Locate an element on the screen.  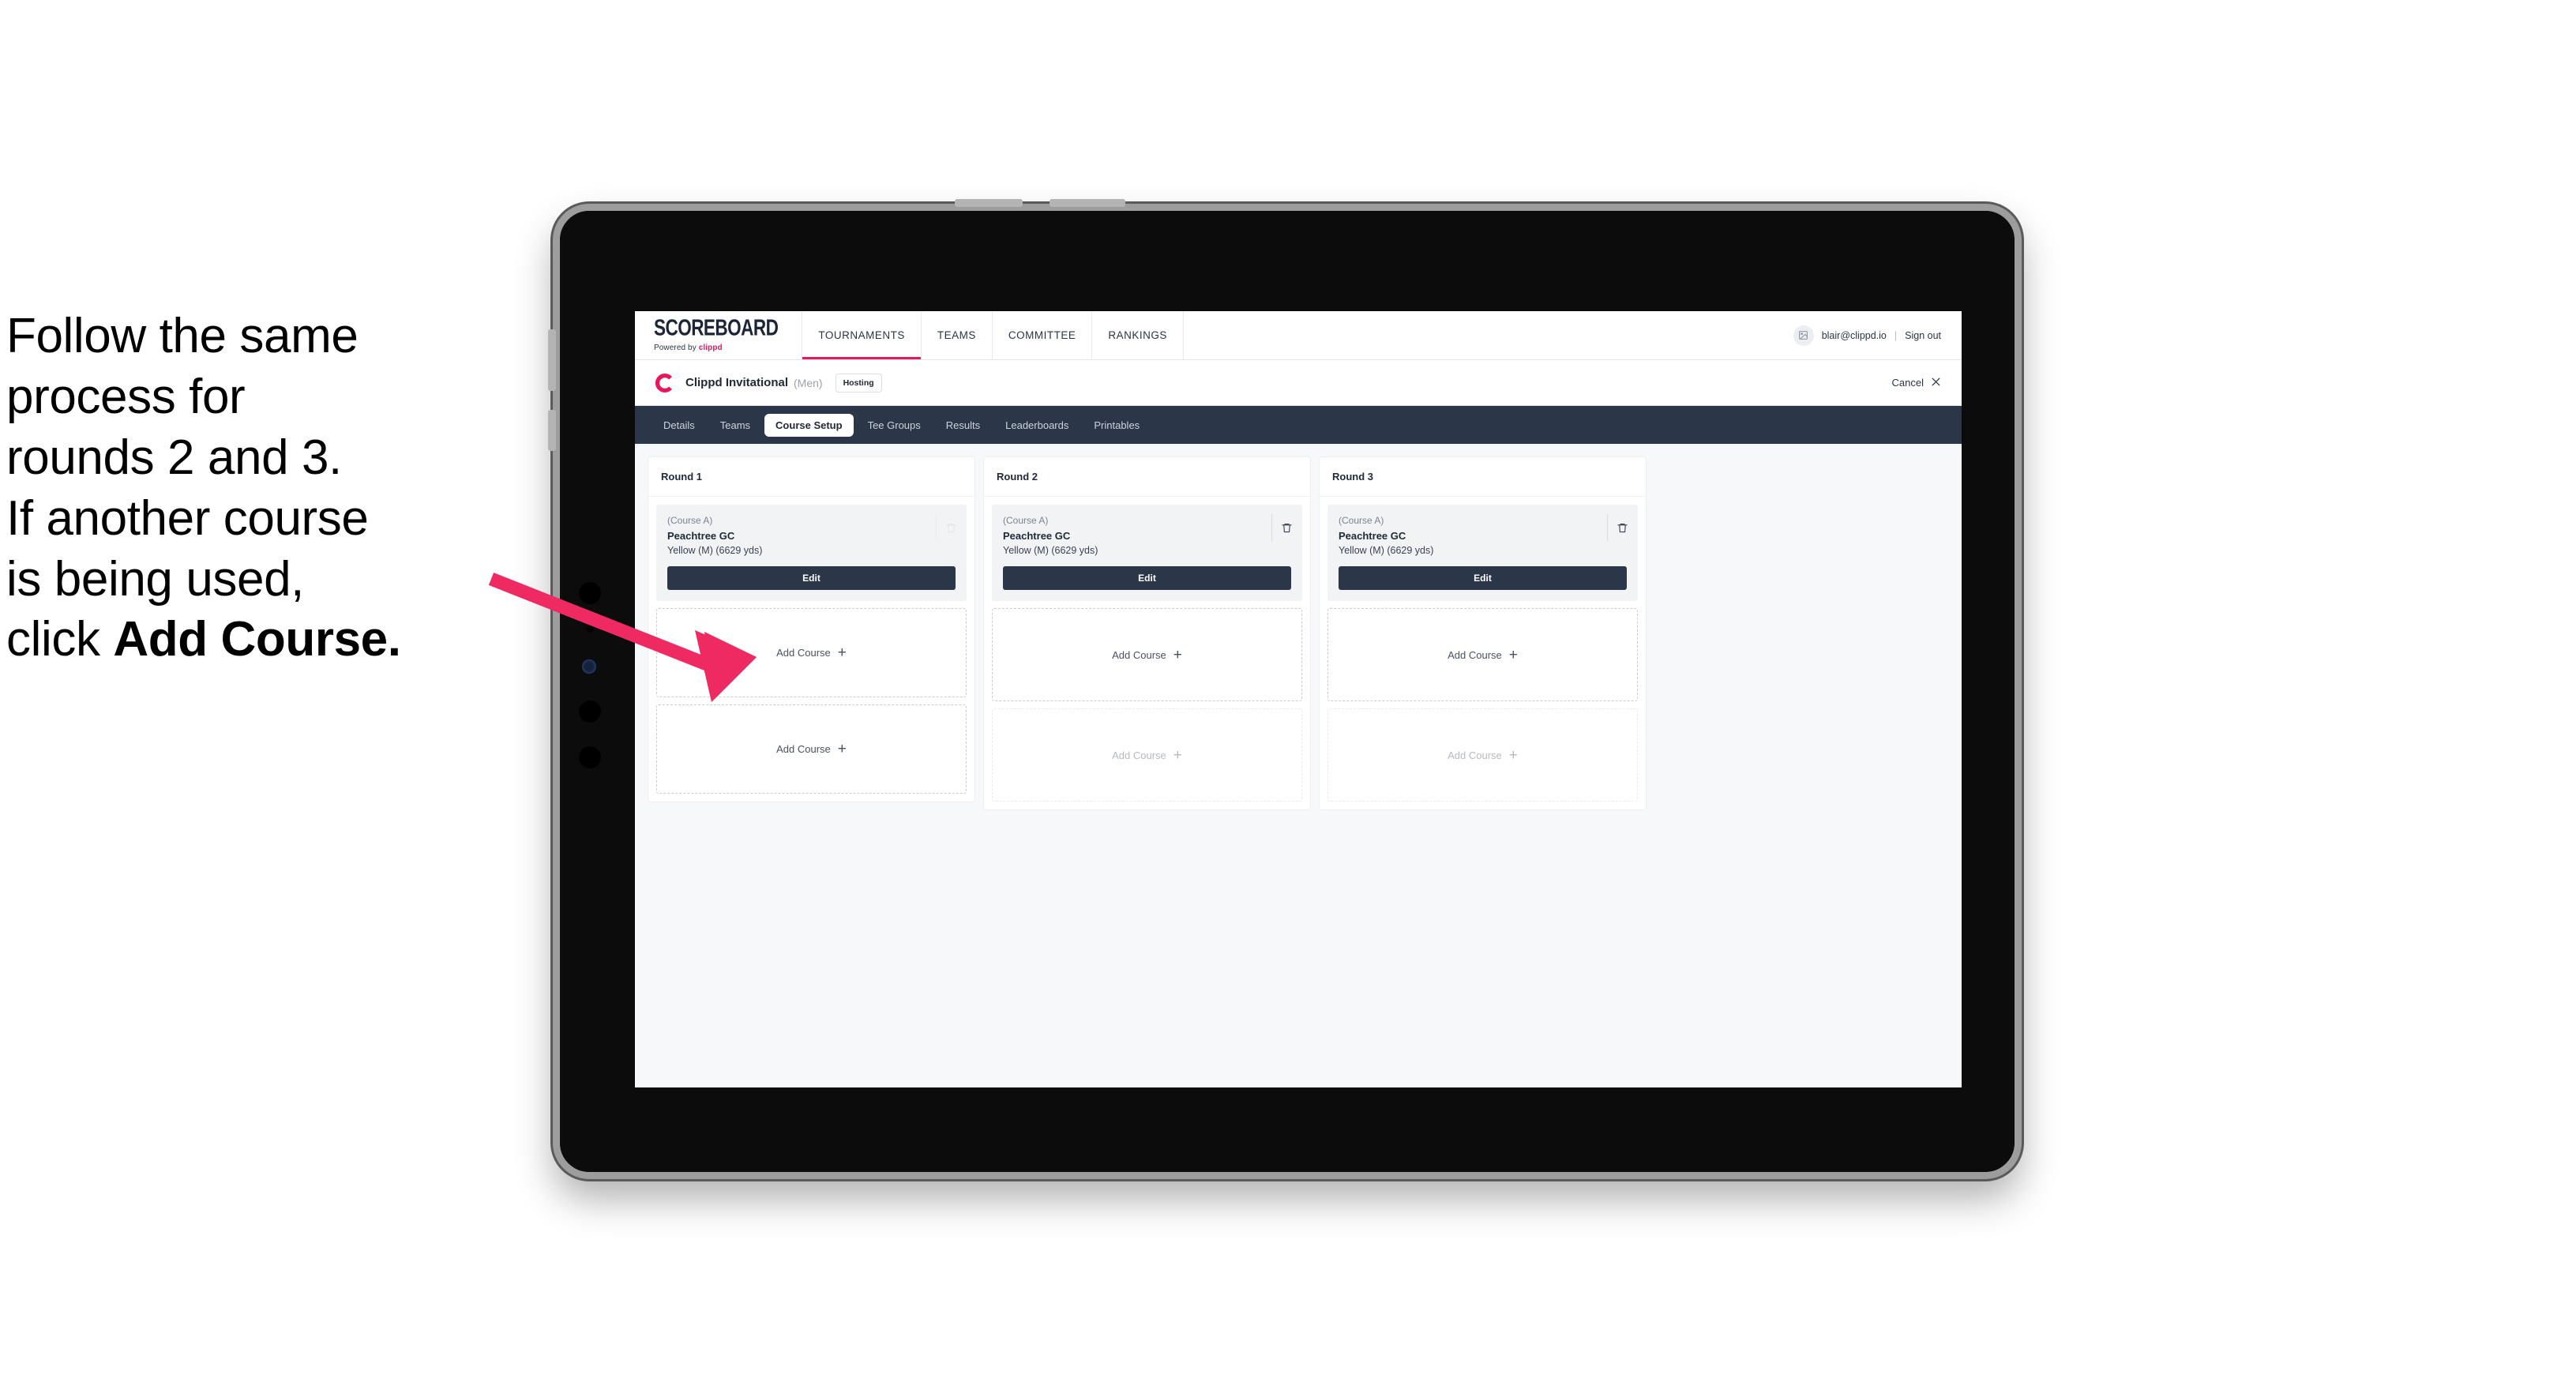
camera-lens-secondary-icon is located at coordinates (590, 712).